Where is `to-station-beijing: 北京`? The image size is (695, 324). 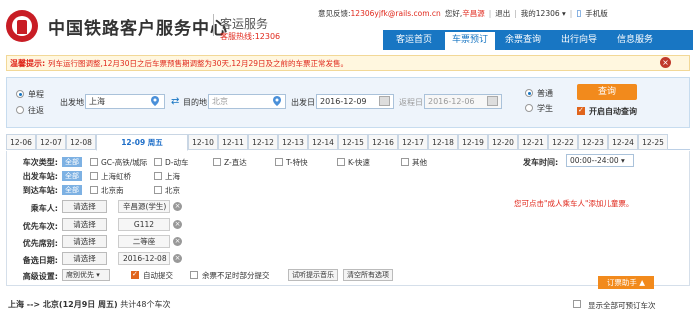
to-station-beijing: 北京 is located at coordinates (172, 190).